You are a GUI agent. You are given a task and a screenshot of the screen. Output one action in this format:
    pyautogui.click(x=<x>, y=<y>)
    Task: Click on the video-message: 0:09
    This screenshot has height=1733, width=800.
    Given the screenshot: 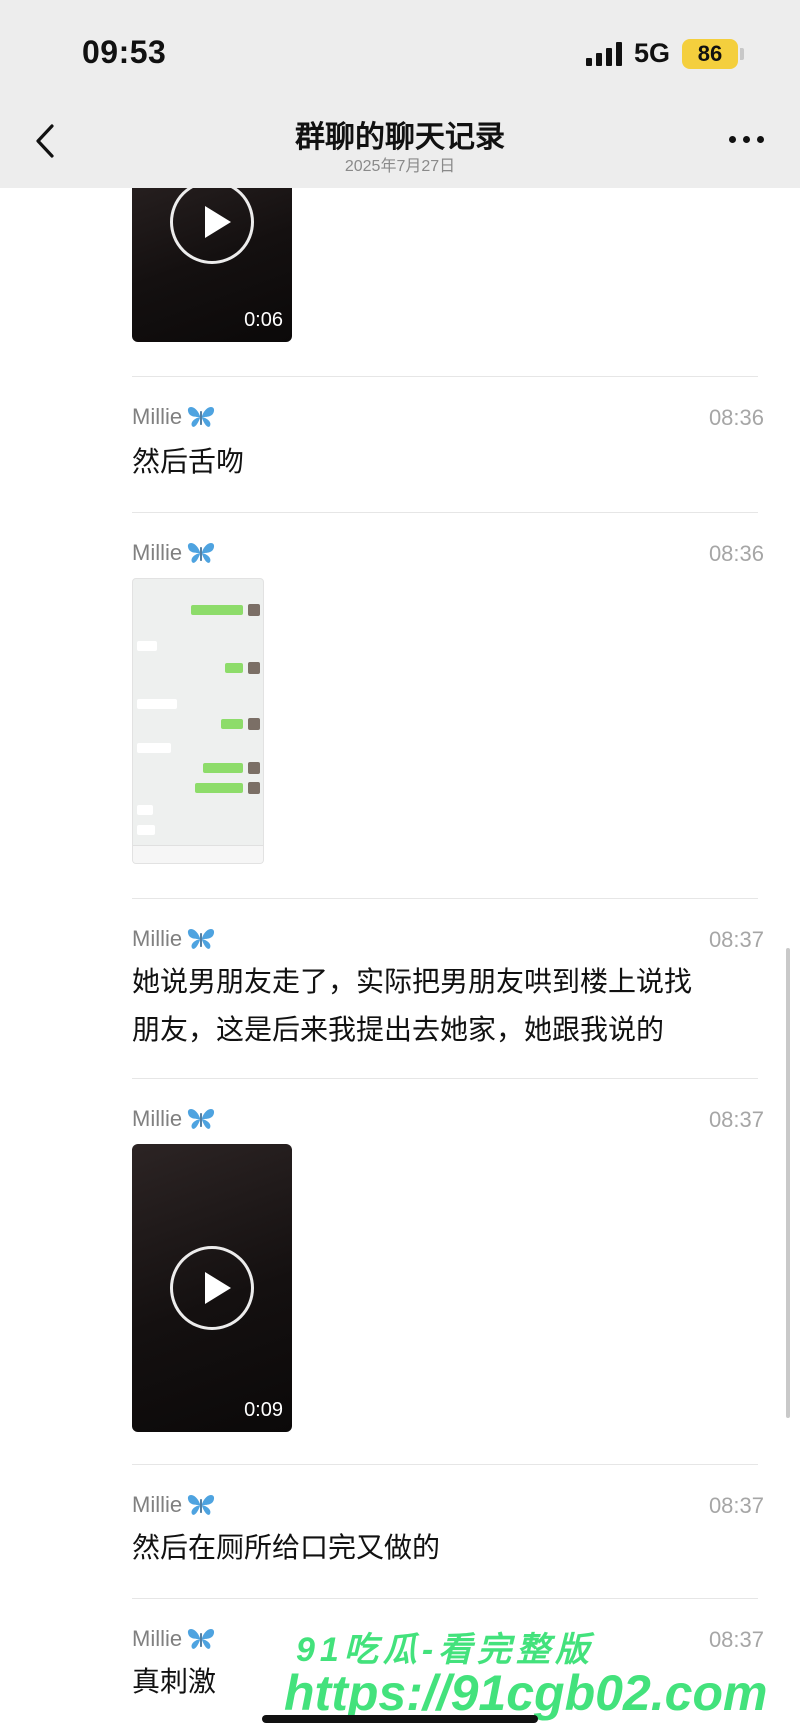 What is the action you would take?
    pyautogui.click(x=212, y=1288)
    